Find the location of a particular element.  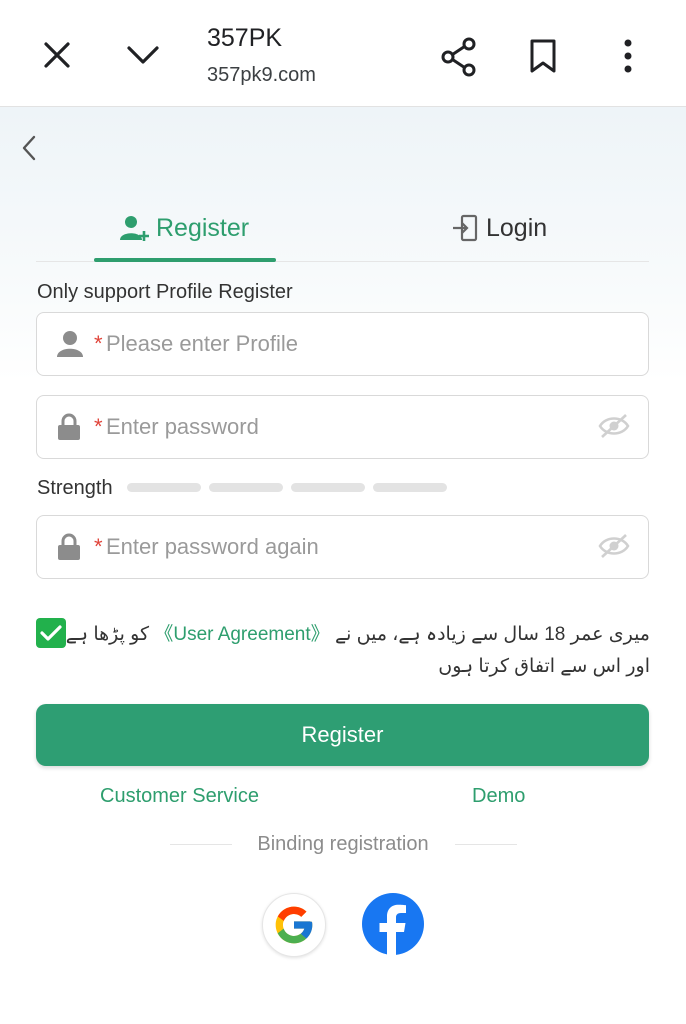

facebook-login-button is located at coordinates (393, 924).